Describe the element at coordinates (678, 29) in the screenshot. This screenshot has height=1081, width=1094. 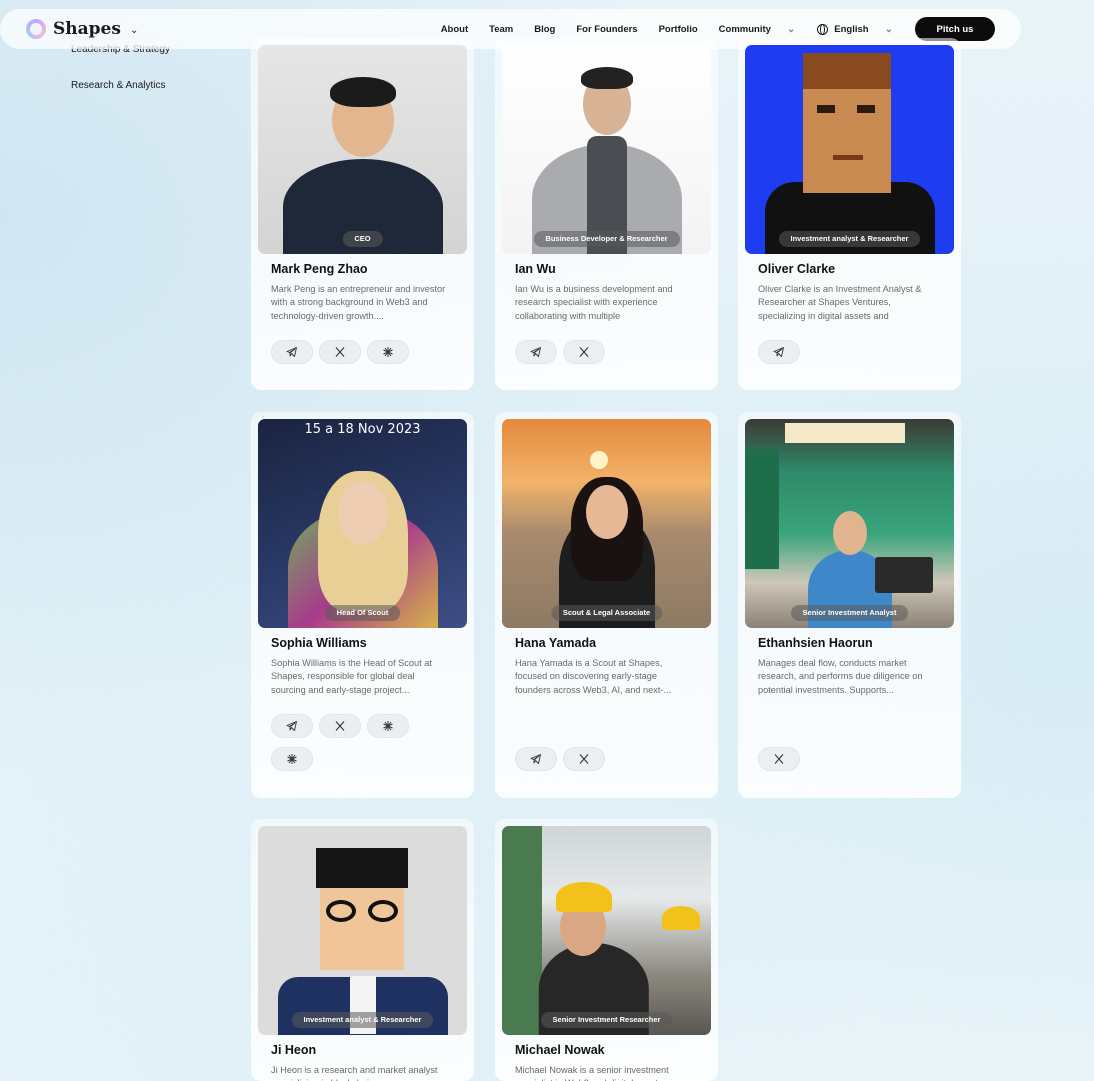
I see `nav-portfolio: Portfolio` at that location.